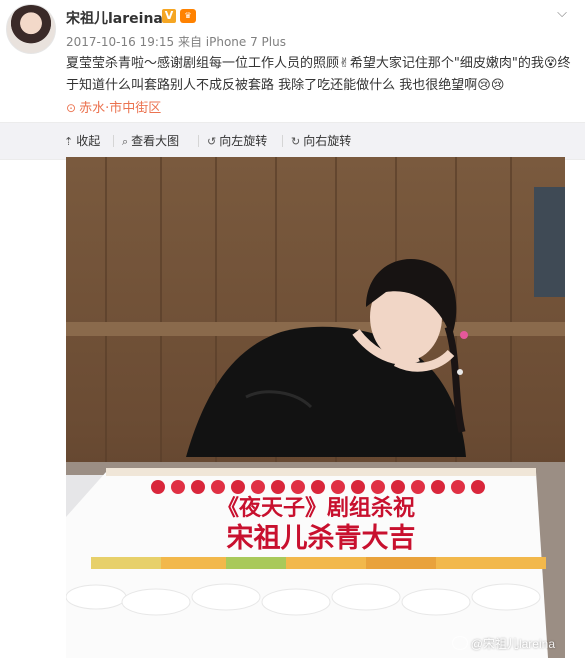  I want to click on cake-text-line-1: 《夜天子》剧组杀祝, so click(316, 508).